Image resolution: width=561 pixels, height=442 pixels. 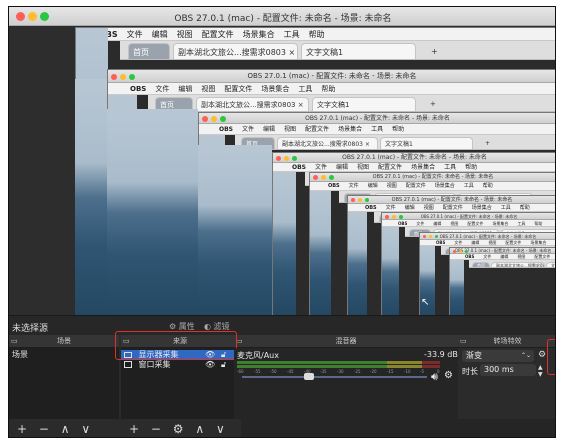 I want to click on source-toolbar: 未选择源 ⚙ 属性 ◐ 滤镜, so click(x=282, y=325).